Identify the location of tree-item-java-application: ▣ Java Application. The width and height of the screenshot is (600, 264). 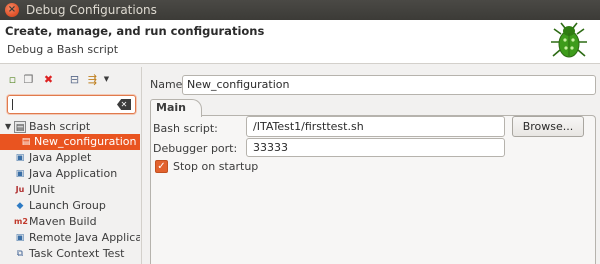
(70, 174).